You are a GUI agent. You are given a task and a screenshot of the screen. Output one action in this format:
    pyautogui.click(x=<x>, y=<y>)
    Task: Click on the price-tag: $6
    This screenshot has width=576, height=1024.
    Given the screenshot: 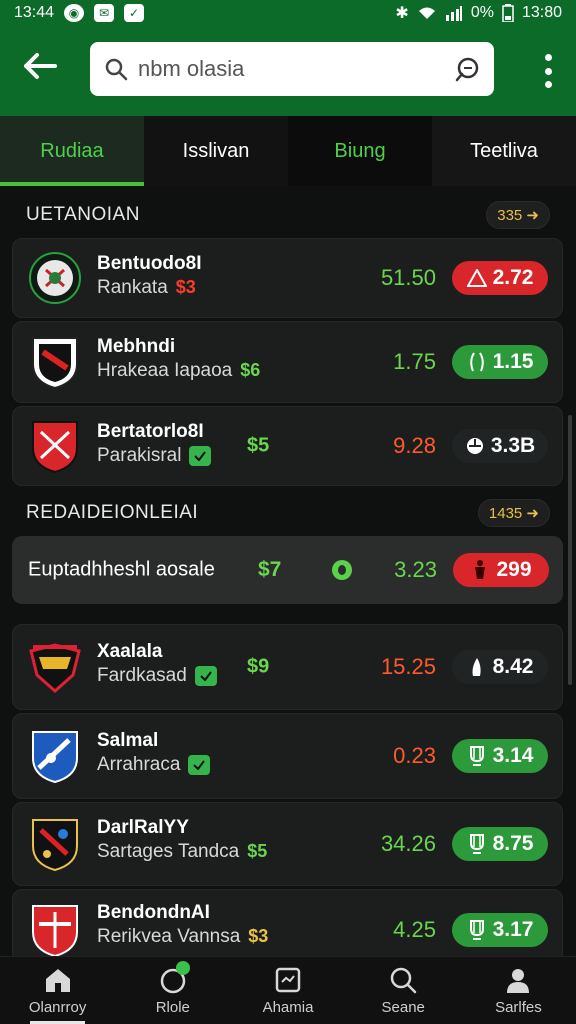 What is the action you would take?
    pyautogui.click(x=250, y=370)
    